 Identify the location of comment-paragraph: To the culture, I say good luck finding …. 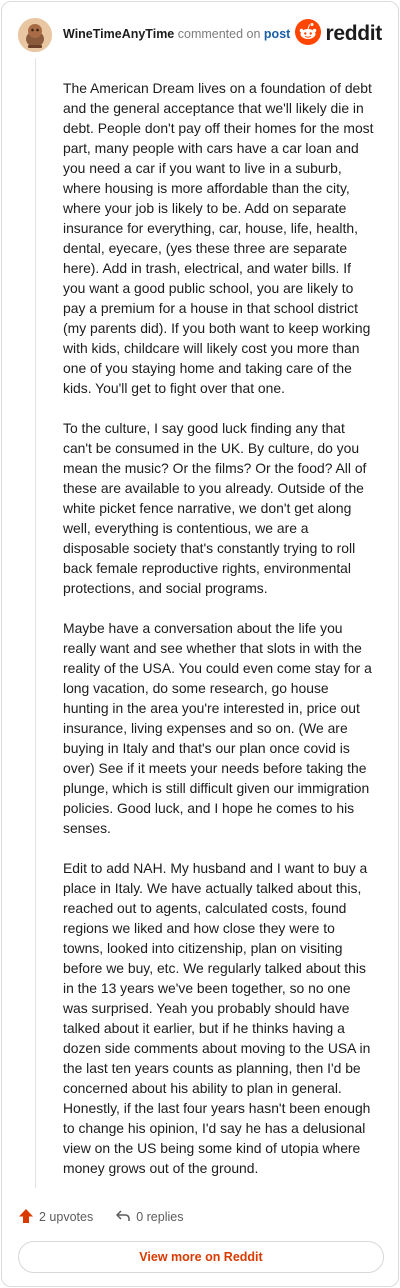
(215, 508).